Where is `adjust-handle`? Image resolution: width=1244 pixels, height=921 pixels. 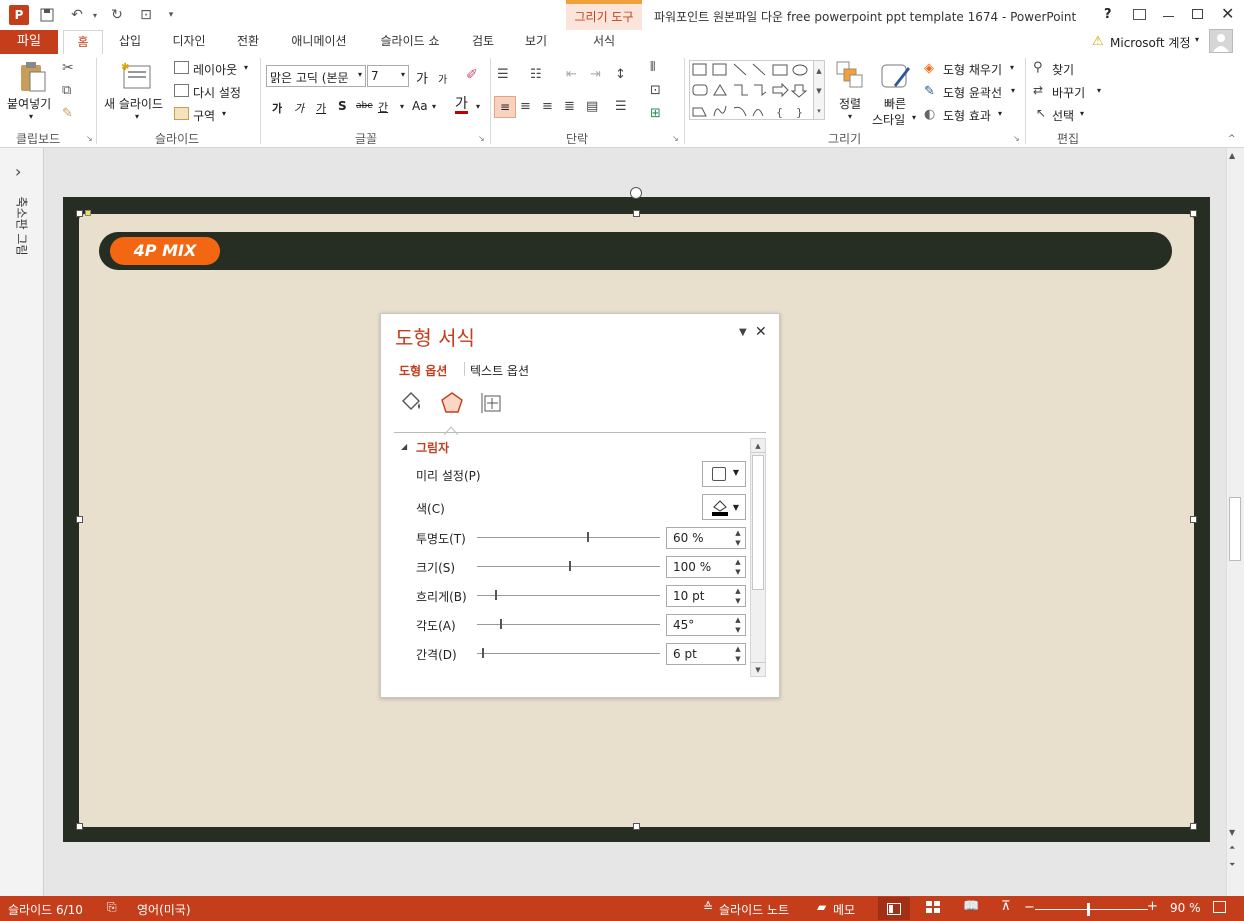 adjust-handle is located at coordinates (88, 213).